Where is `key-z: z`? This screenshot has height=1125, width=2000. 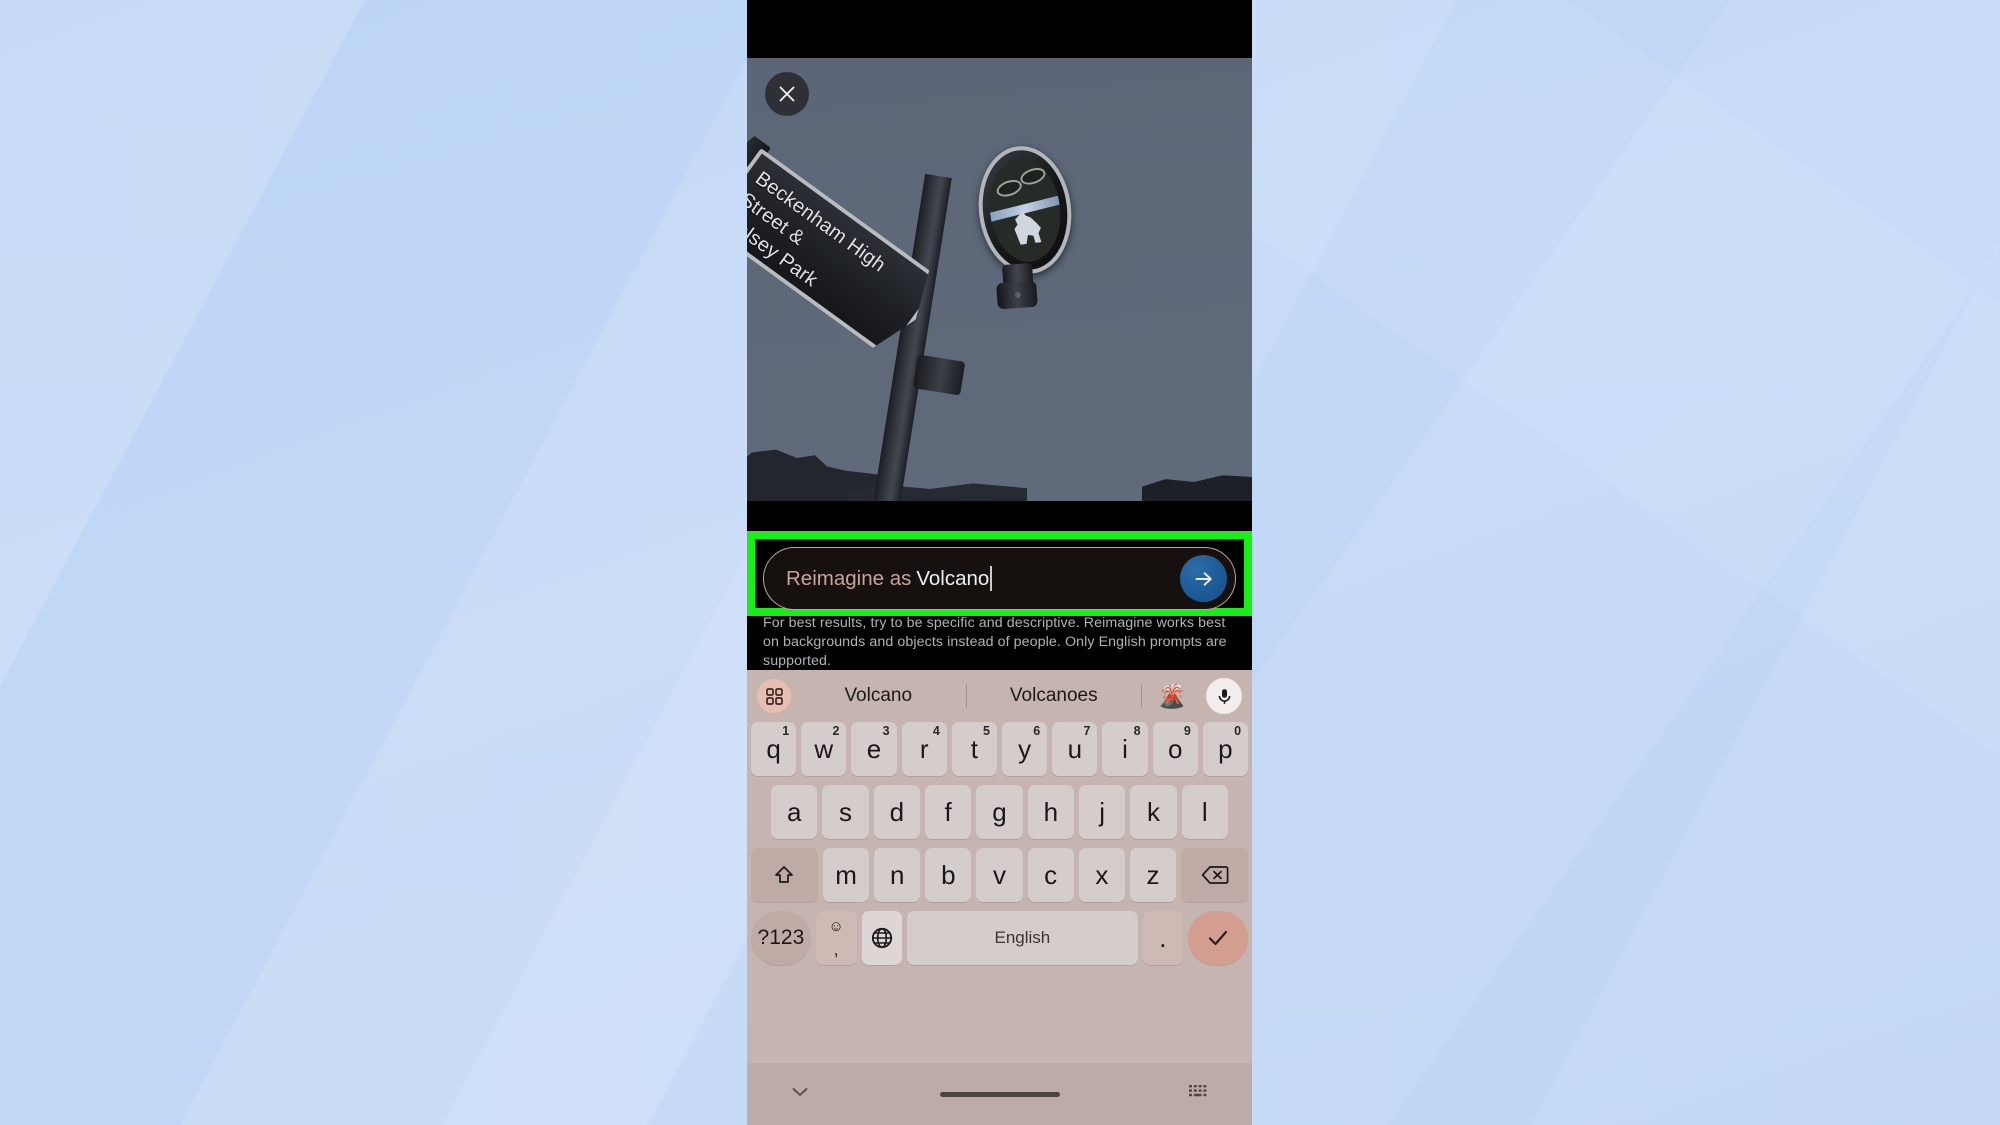 key-z: z is located at coordinates (1153, 875).